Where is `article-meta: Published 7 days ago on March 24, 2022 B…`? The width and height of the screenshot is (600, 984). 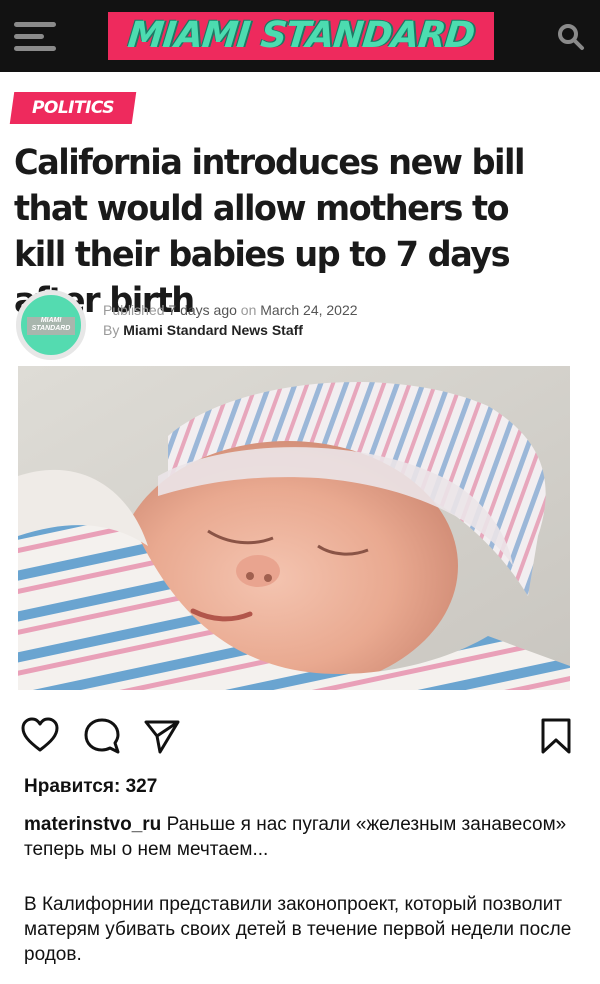
article-meta: Published 7 days ago on March 24, 2022 B… is located at coordinates (230, 320).